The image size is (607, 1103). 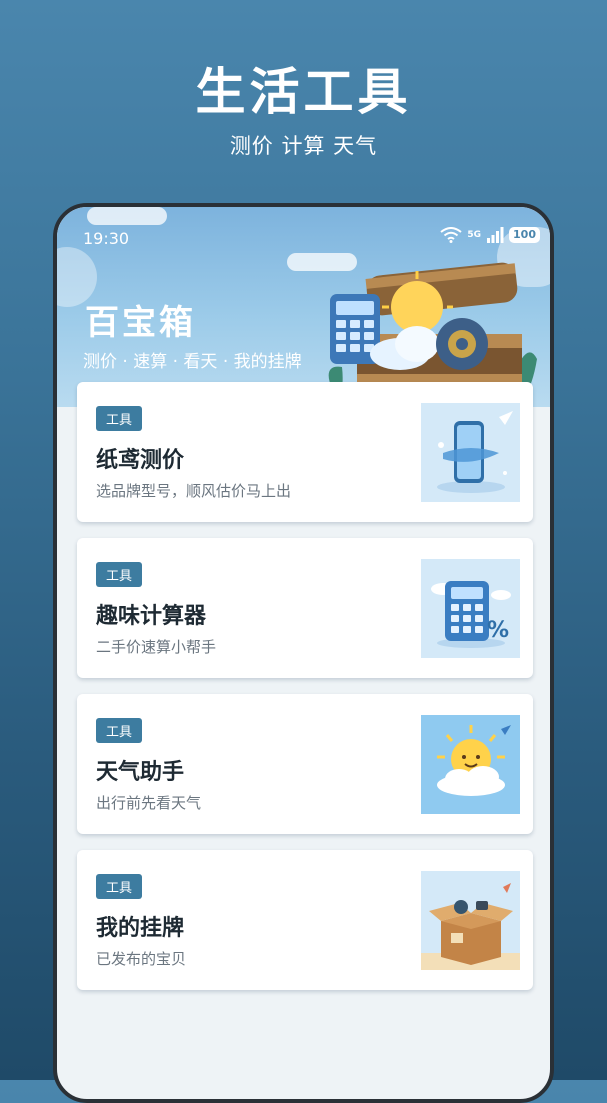 I want to click on card-title: 纸鸢测价, so click(x=140, y=460).